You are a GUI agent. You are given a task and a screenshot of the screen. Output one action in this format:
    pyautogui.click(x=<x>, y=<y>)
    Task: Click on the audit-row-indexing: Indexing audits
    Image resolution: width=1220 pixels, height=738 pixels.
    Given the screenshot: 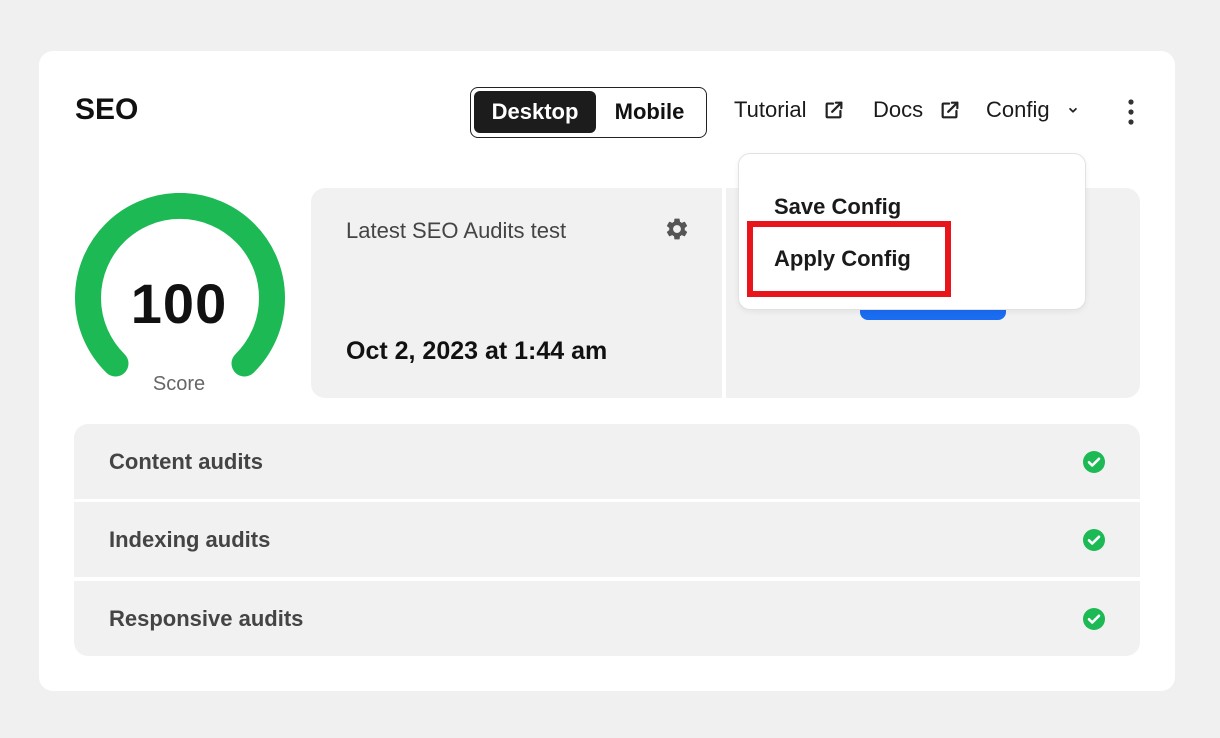 What is the action you would take?
    pyautogui.click(x=607, y=539)
    